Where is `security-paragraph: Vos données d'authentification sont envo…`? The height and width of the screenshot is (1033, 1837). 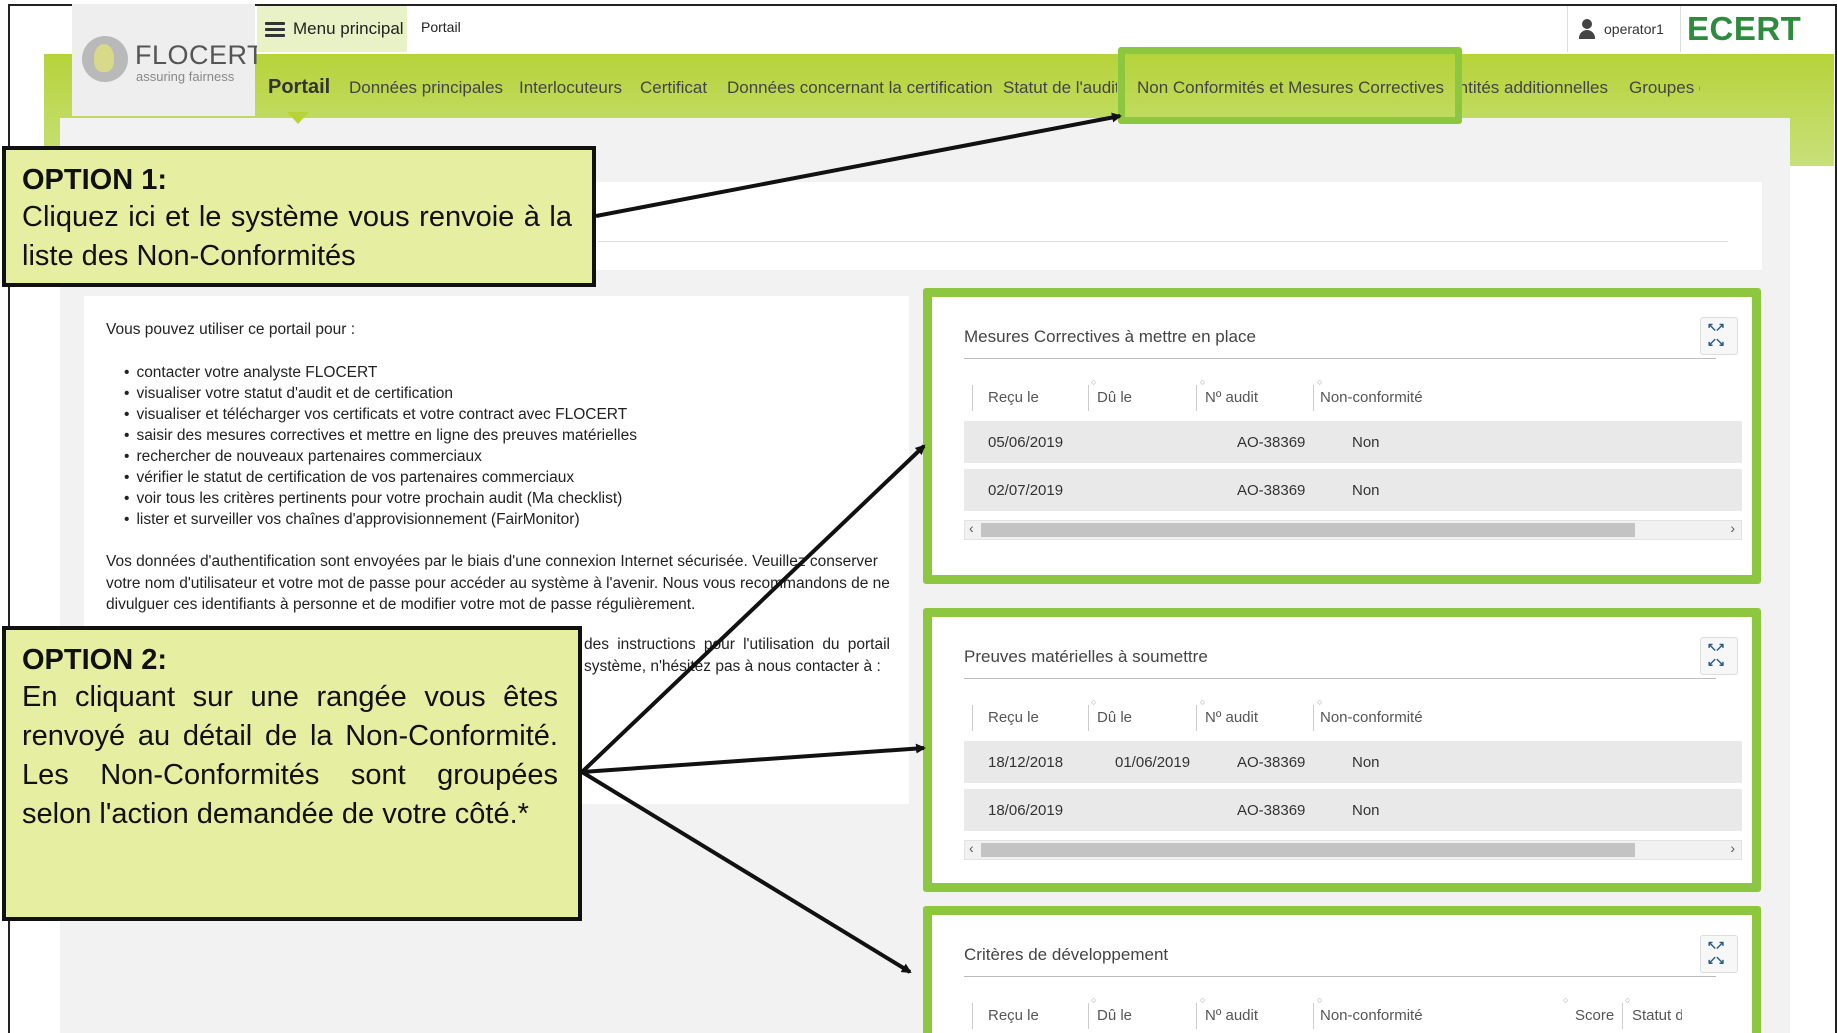
security-paragraph: Vos données d'authentification sont envo… is located at coordinates (498, 583).